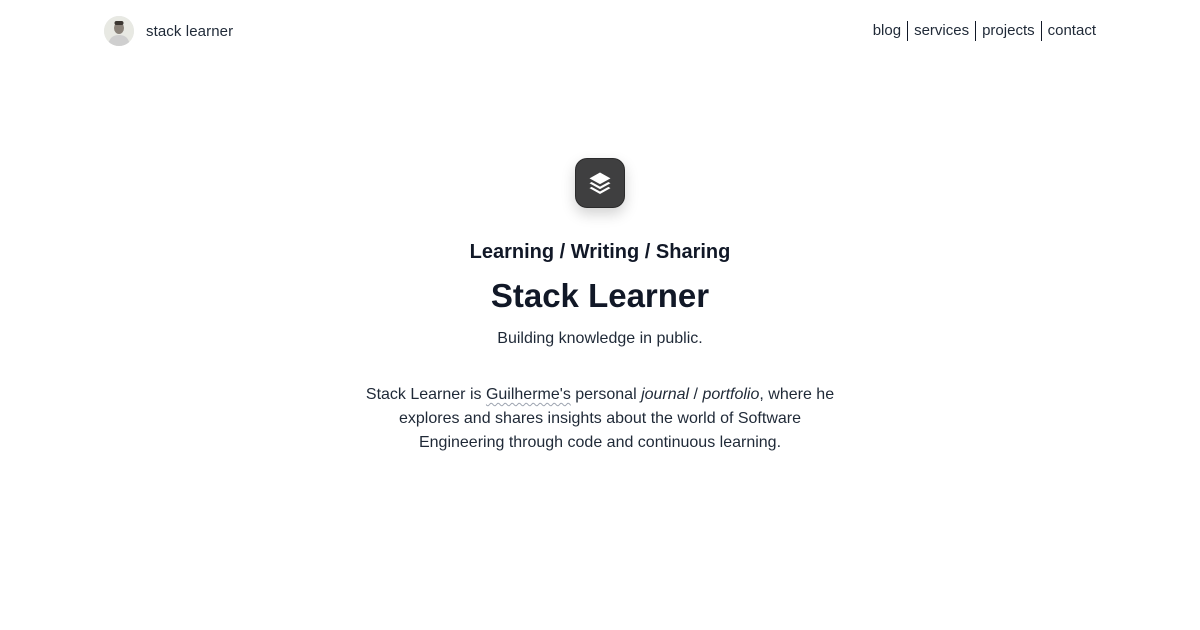 The image size is (1200, 630). I want to click on nav-link-contact: contact, so click(1069, 31).